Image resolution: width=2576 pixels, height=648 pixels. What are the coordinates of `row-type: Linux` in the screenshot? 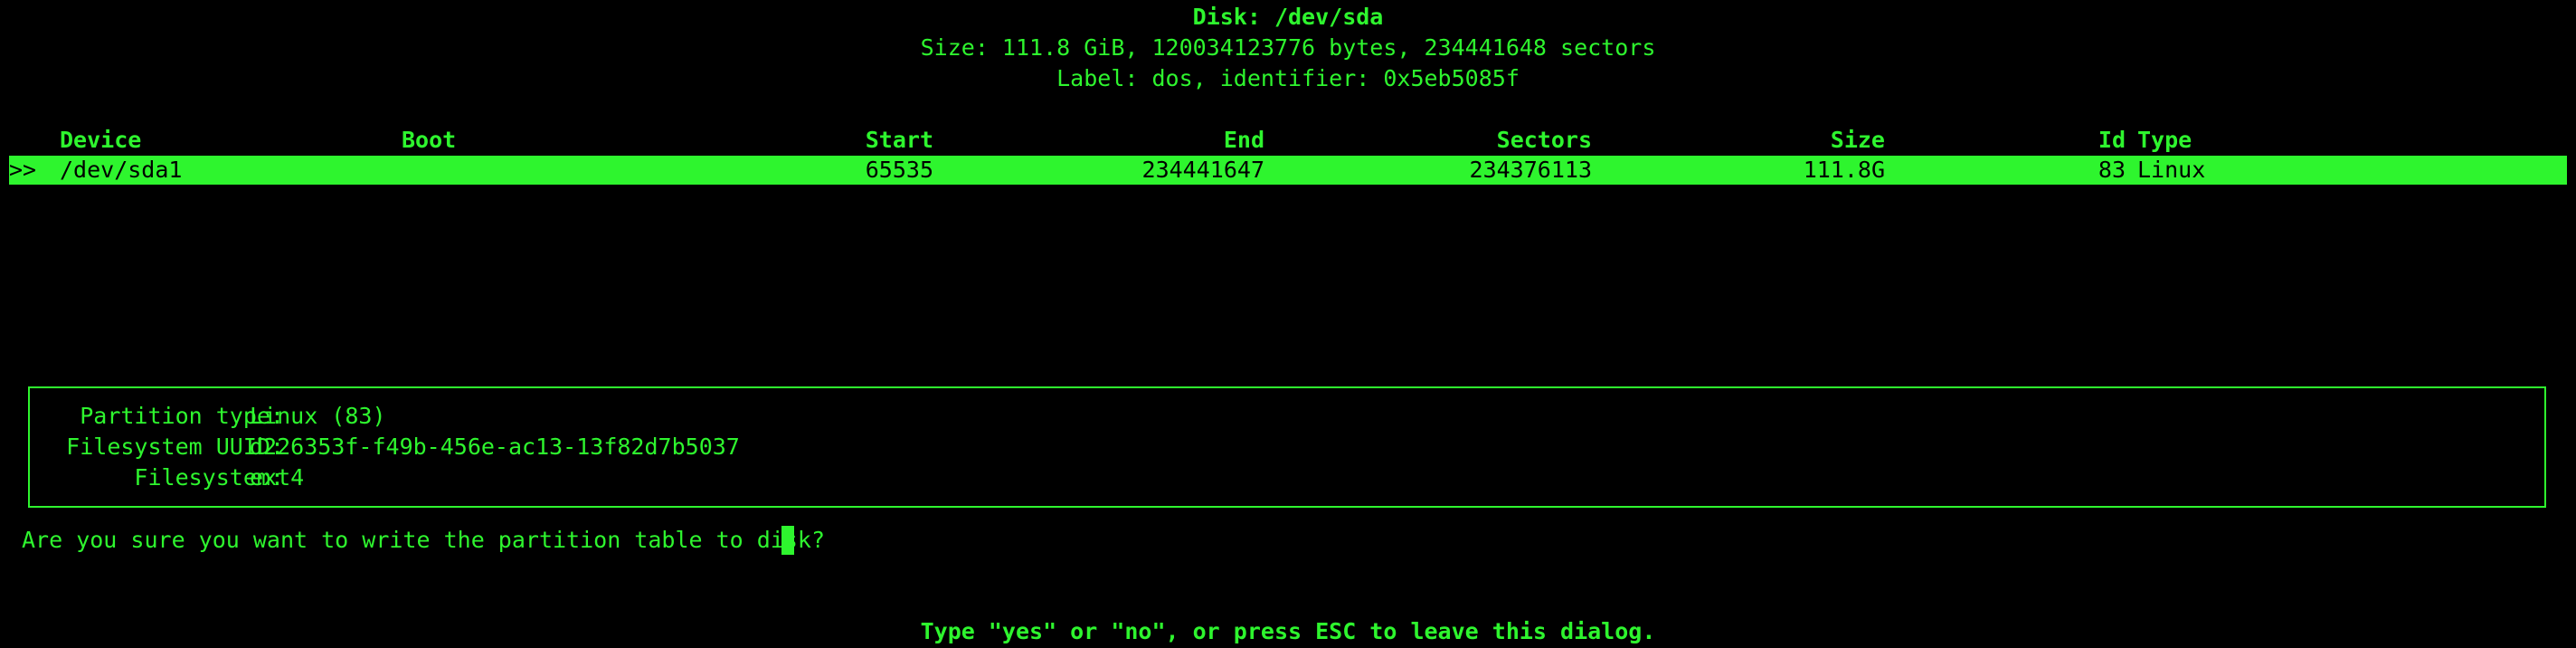 It's located at (2171, 170).